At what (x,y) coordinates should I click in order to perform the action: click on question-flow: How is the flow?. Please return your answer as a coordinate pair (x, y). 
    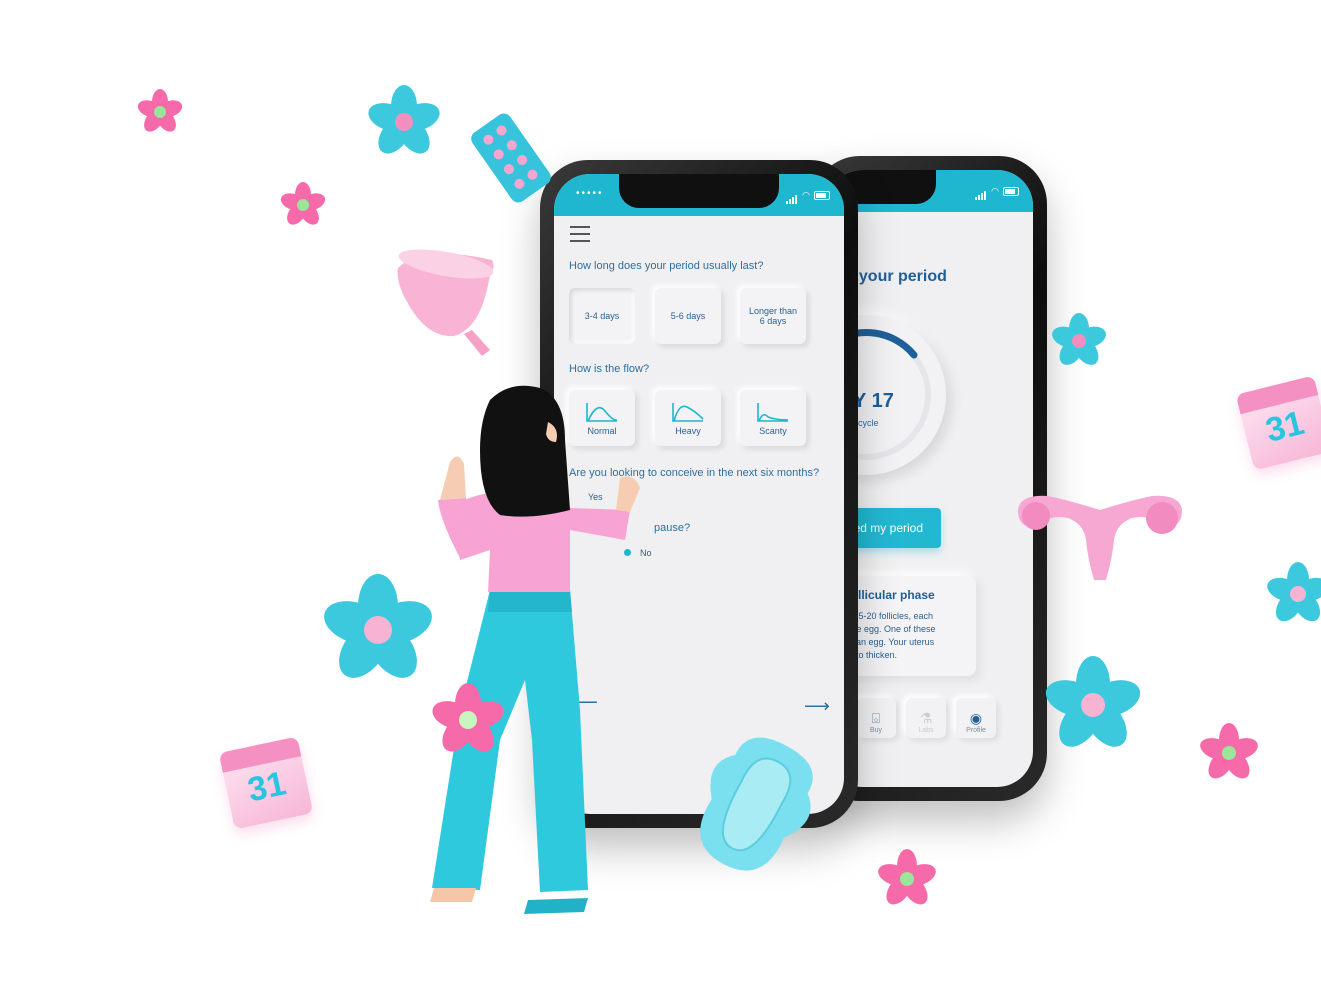
    Looking at the image, I should click on (609, 369).